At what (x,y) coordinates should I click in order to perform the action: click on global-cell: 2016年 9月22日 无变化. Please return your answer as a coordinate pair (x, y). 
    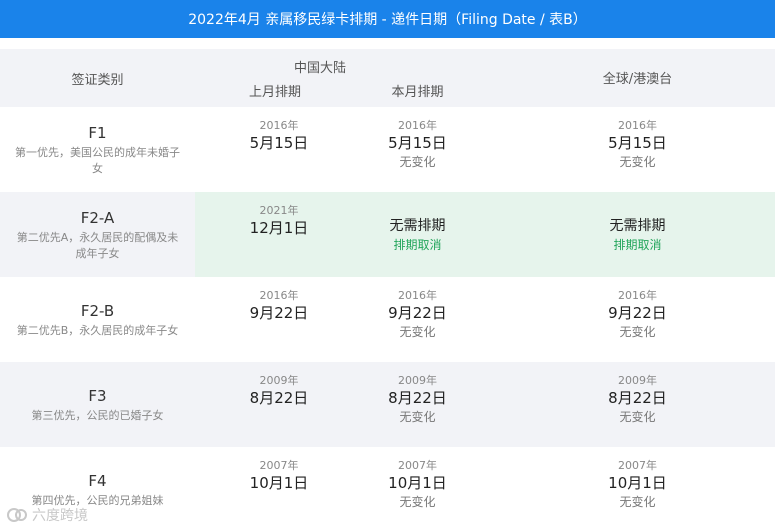
    Looking at the image, I should click on (627, 319).